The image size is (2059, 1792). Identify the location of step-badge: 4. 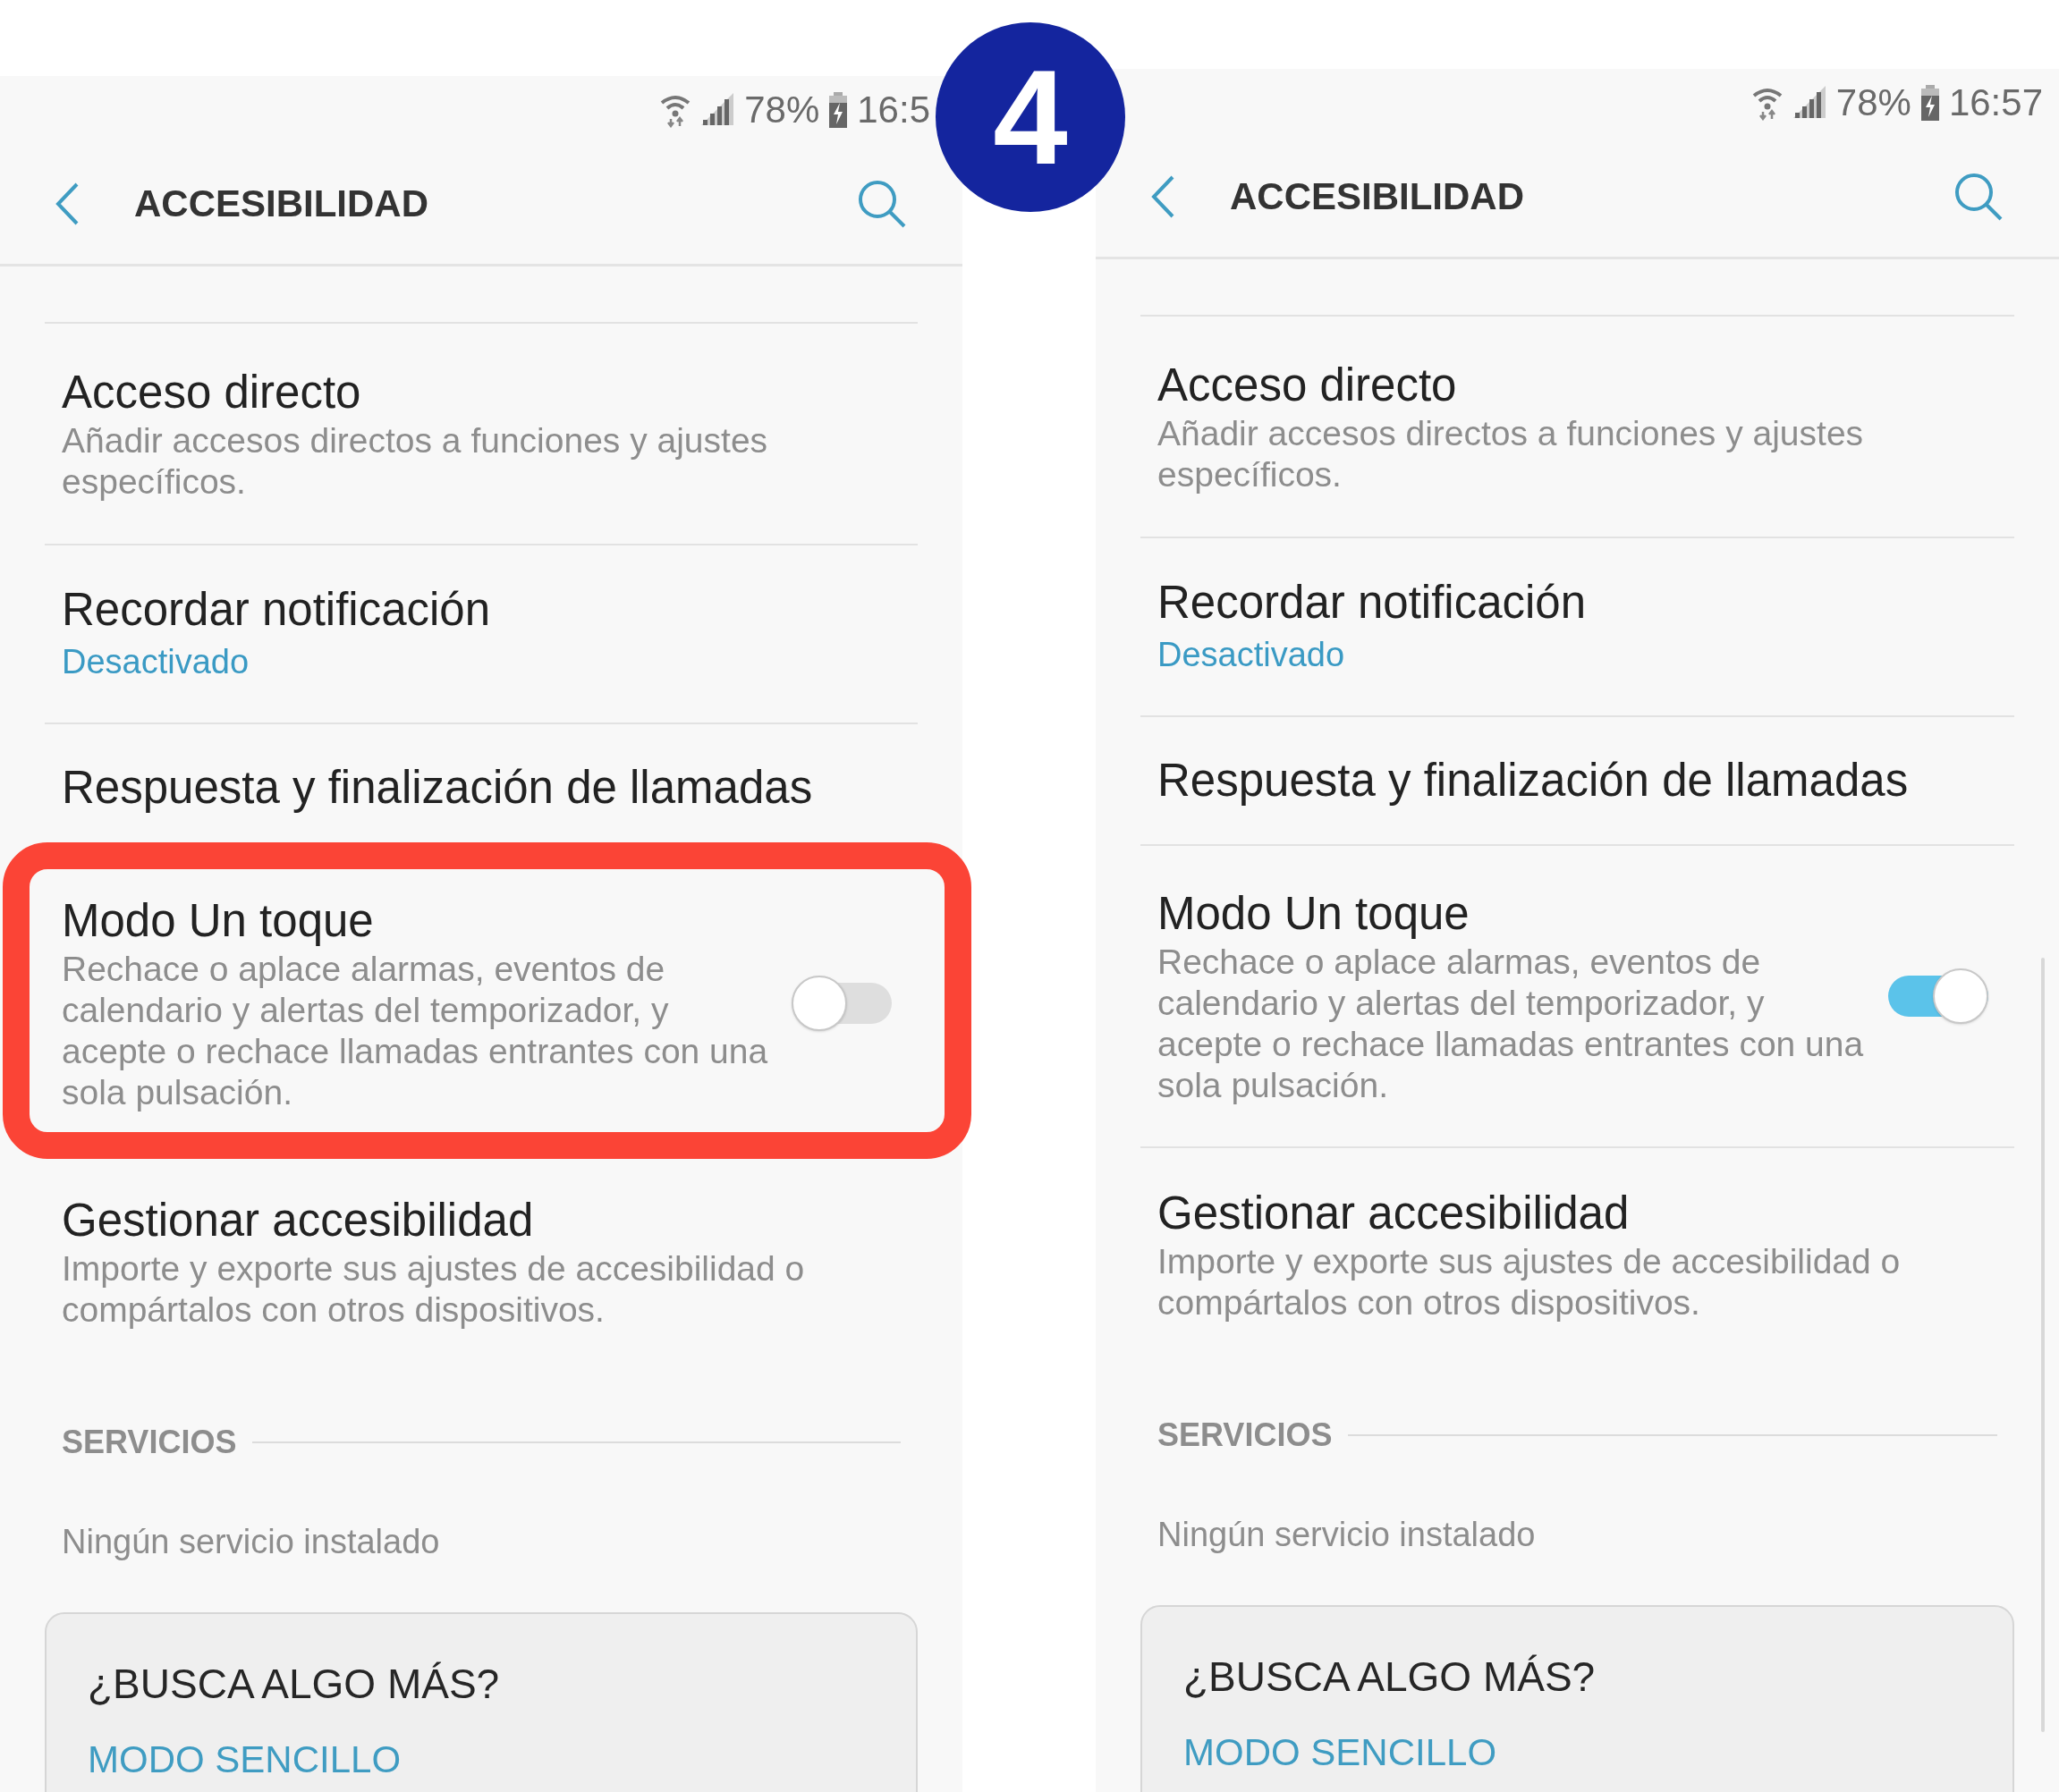
(1030, 117).